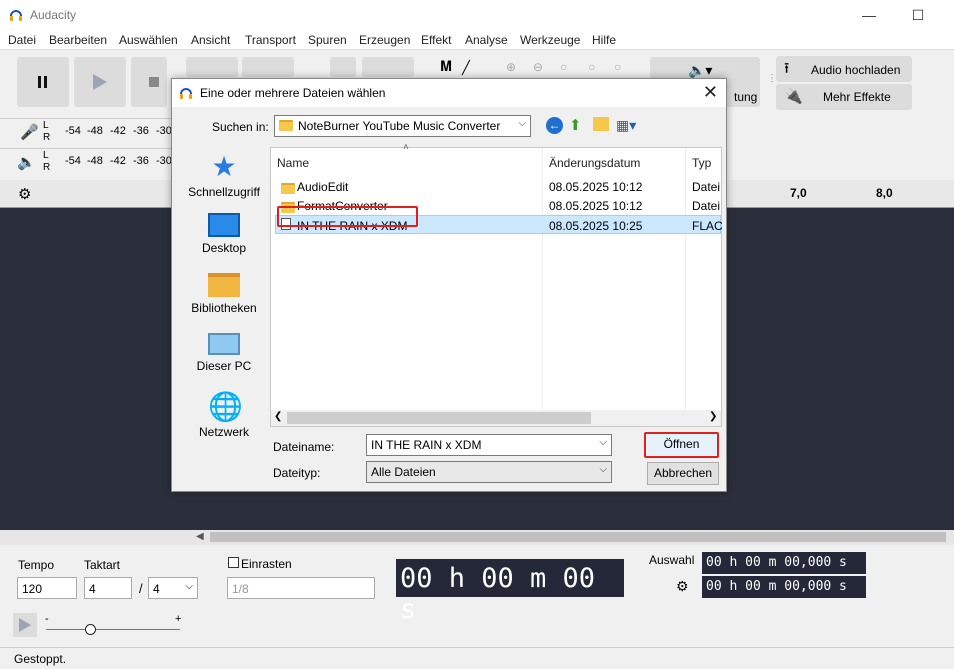  What do you see at coordinates (784, 563) in the screenshot?
I see `selection-start-display: 00 h 00 m 00,000 s` at bounding box center [784, 563].